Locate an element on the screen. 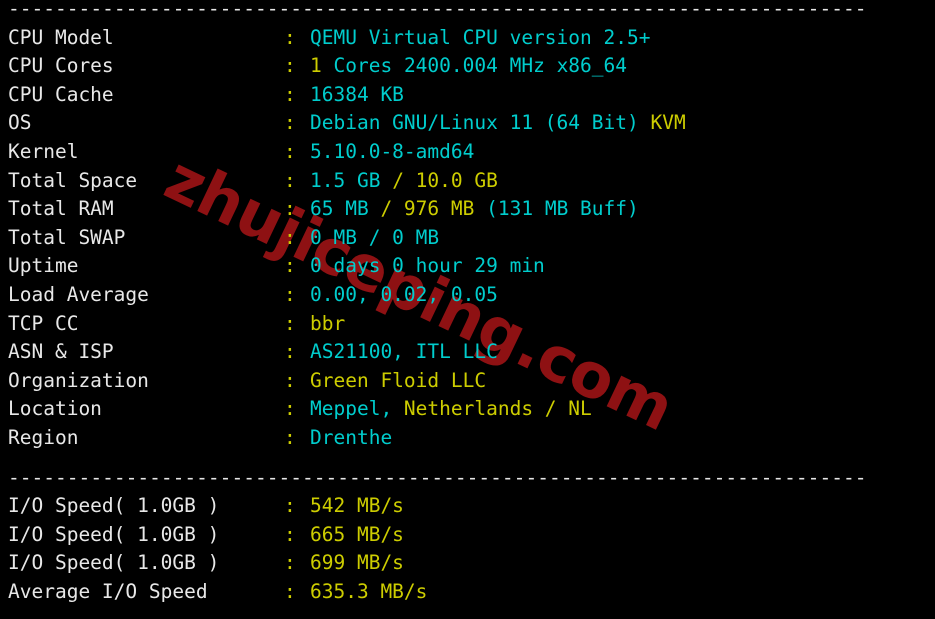  io-speed-row: Average I/O Speed:635.3 MB/s is located at coordinates (467, 592).